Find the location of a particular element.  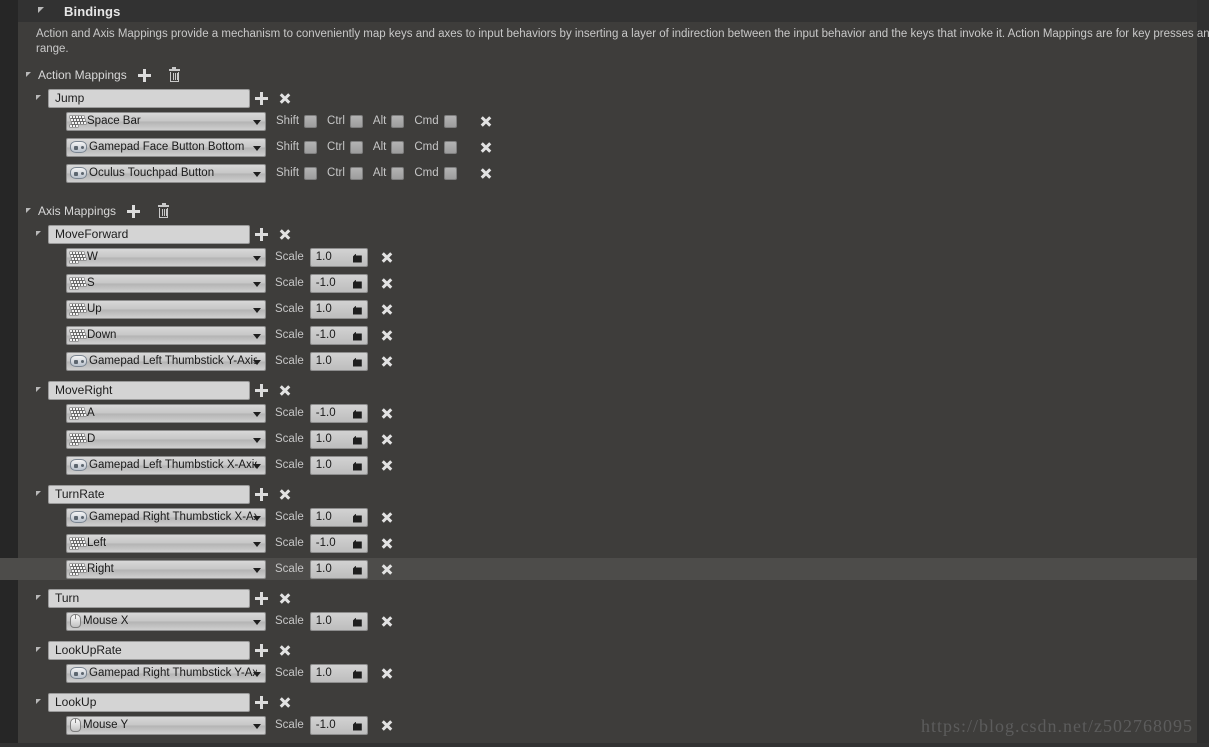

key-selector-dropdown: Gamepad Right Thumbstick X-Axis is located at coordinates (166, 517).